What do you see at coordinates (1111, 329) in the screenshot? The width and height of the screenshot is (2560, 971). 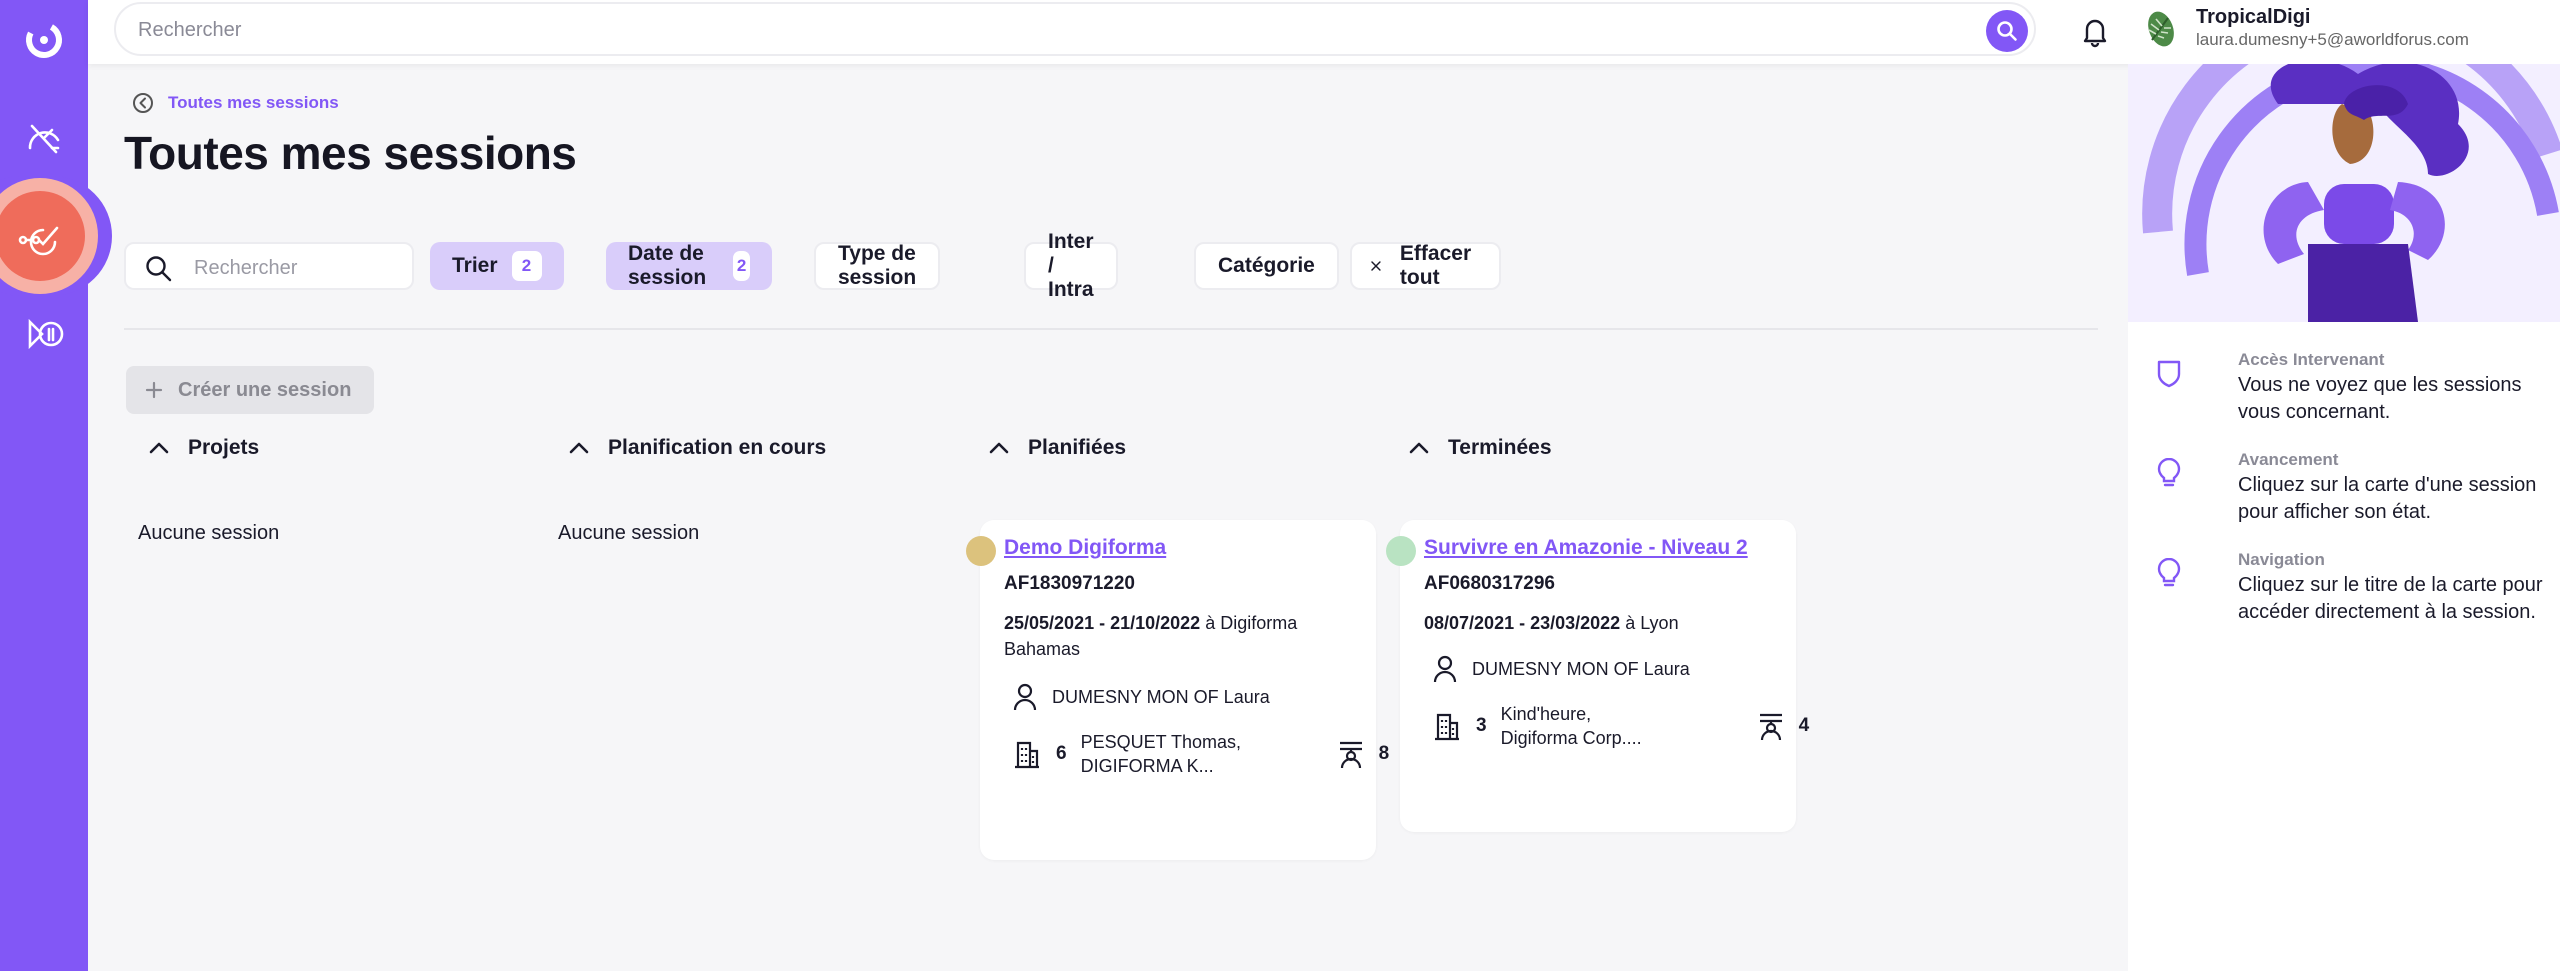 I see `divider` at bounding box center [1111, 329].